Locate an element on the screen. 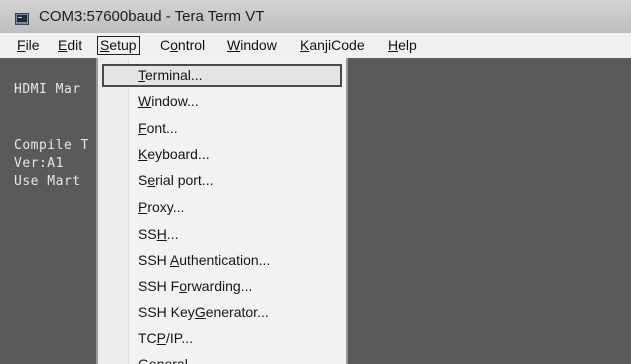 The image size is (631, 364). menu-kanjicode: KanjiCode is located at coordinates (332, 45).